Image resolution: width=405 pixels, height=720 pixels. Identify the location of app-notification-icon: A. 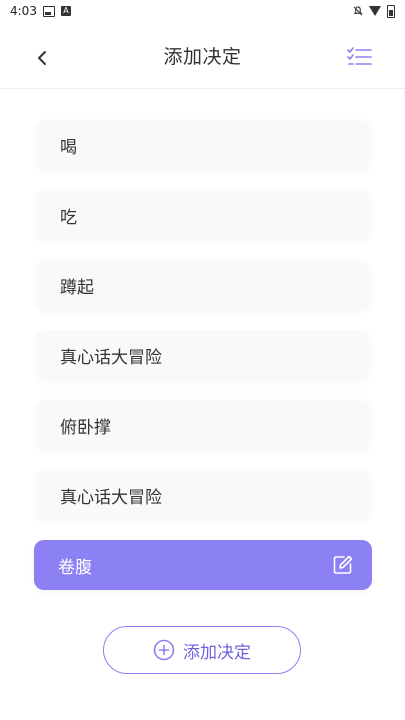
(65, 11).